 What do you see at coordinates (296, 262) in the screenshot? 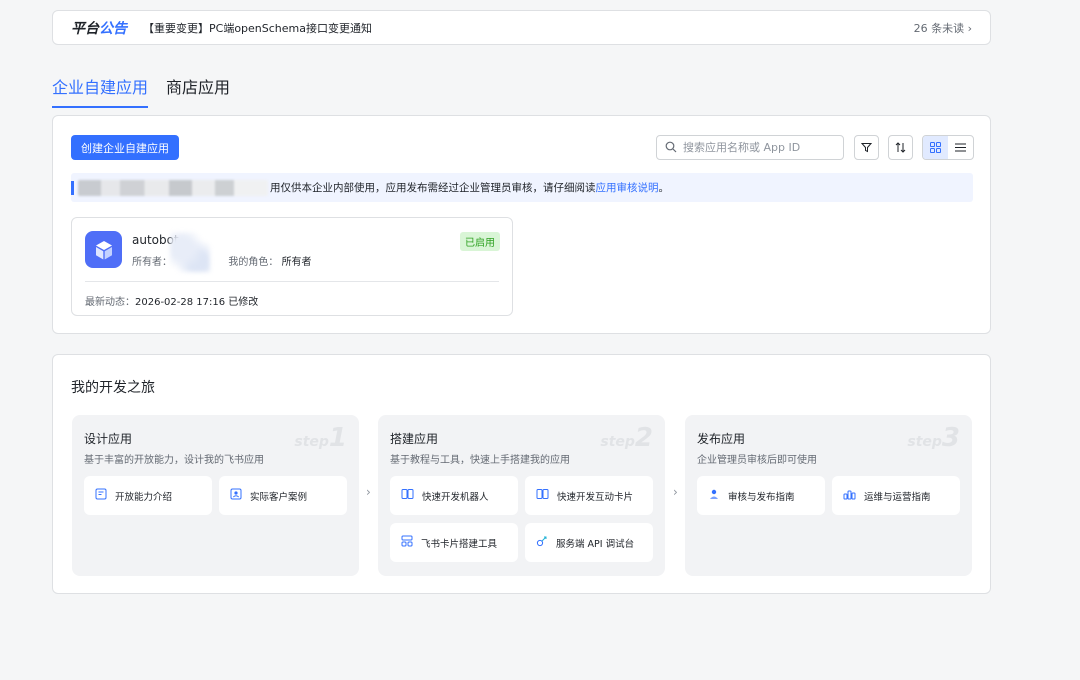
I see `role-value: 所有者` at bounding box center [296, 262].